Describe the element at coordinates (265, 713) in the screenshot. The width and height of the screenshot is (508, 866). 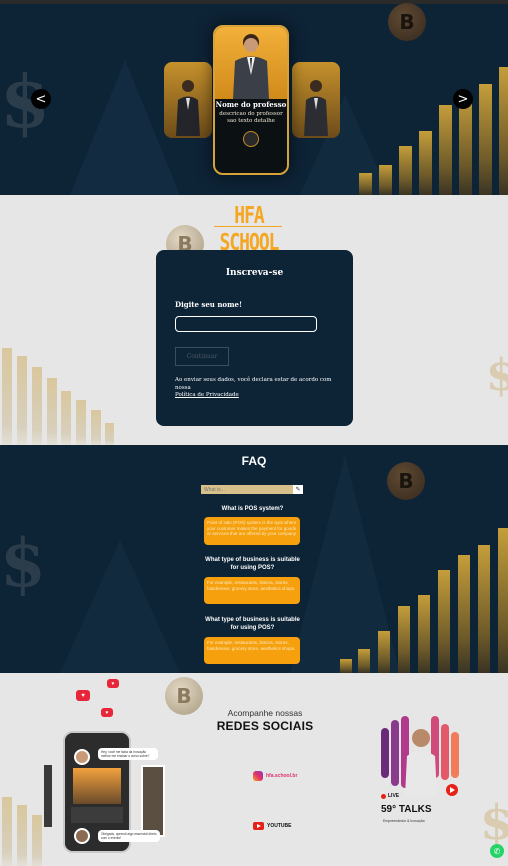
I see `social-subtitle: Acompanhe nossas` at that location.